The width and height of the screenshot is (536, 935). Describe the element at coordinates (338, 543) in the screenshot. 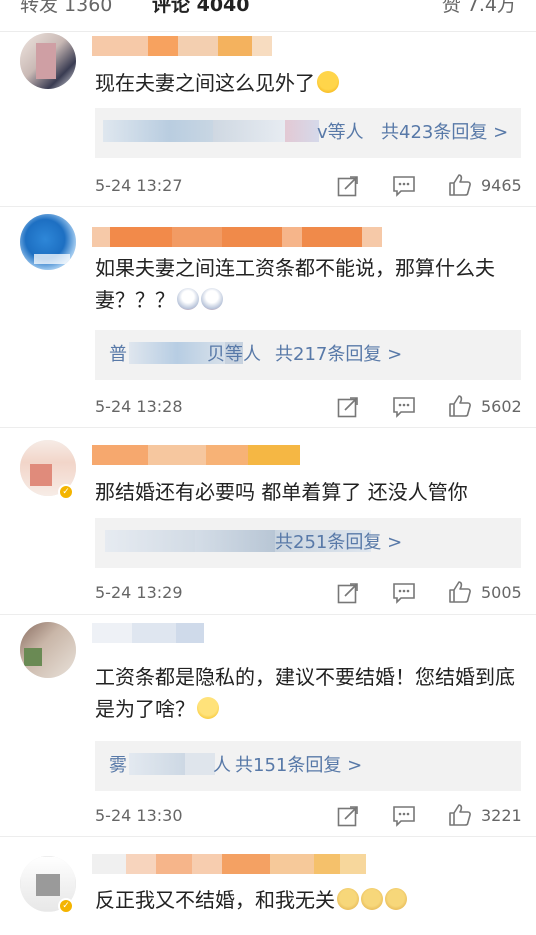

I see `reply-count-link: 共251条回复 >` at that location.